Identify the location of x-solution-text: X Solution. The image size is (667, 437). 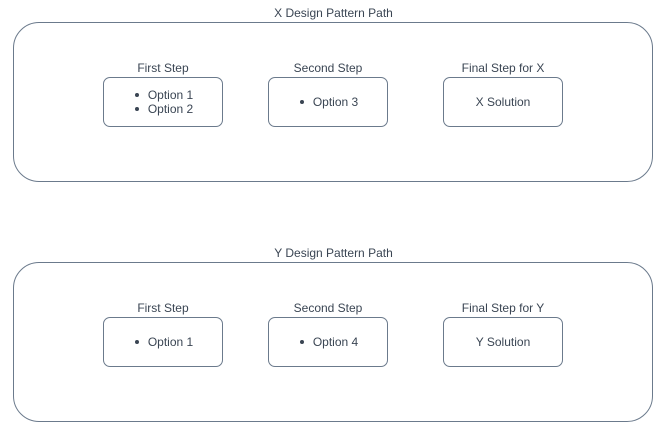
(503, 102).